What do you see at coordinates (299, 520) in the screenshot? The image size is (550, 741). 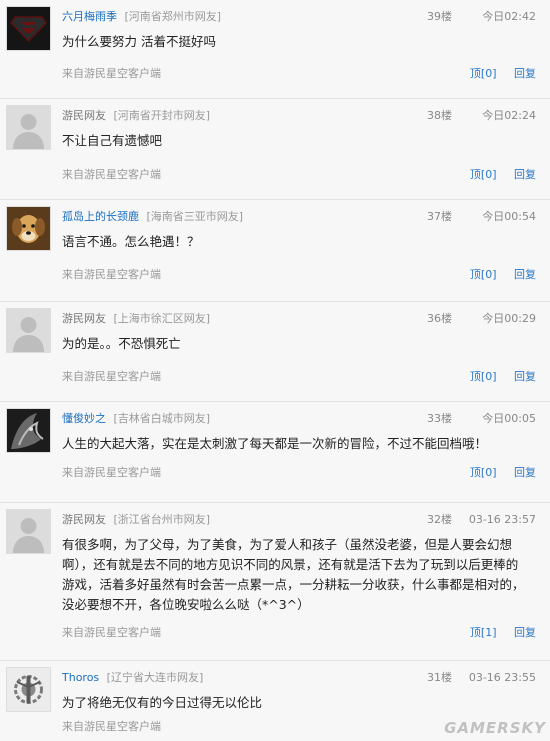 I see `comment-header: 游民网友 [浙江省台州市网友] 32楼 03-16 23:57` at bounding box center [299, 520].